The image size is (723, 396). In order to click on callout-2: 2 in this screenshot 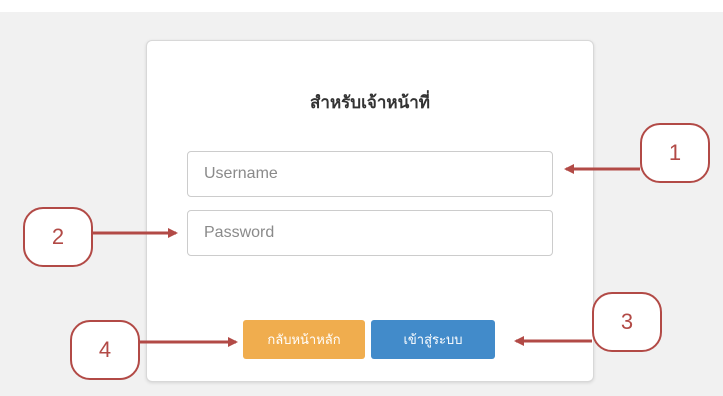, I will do `click(58, 237)`.